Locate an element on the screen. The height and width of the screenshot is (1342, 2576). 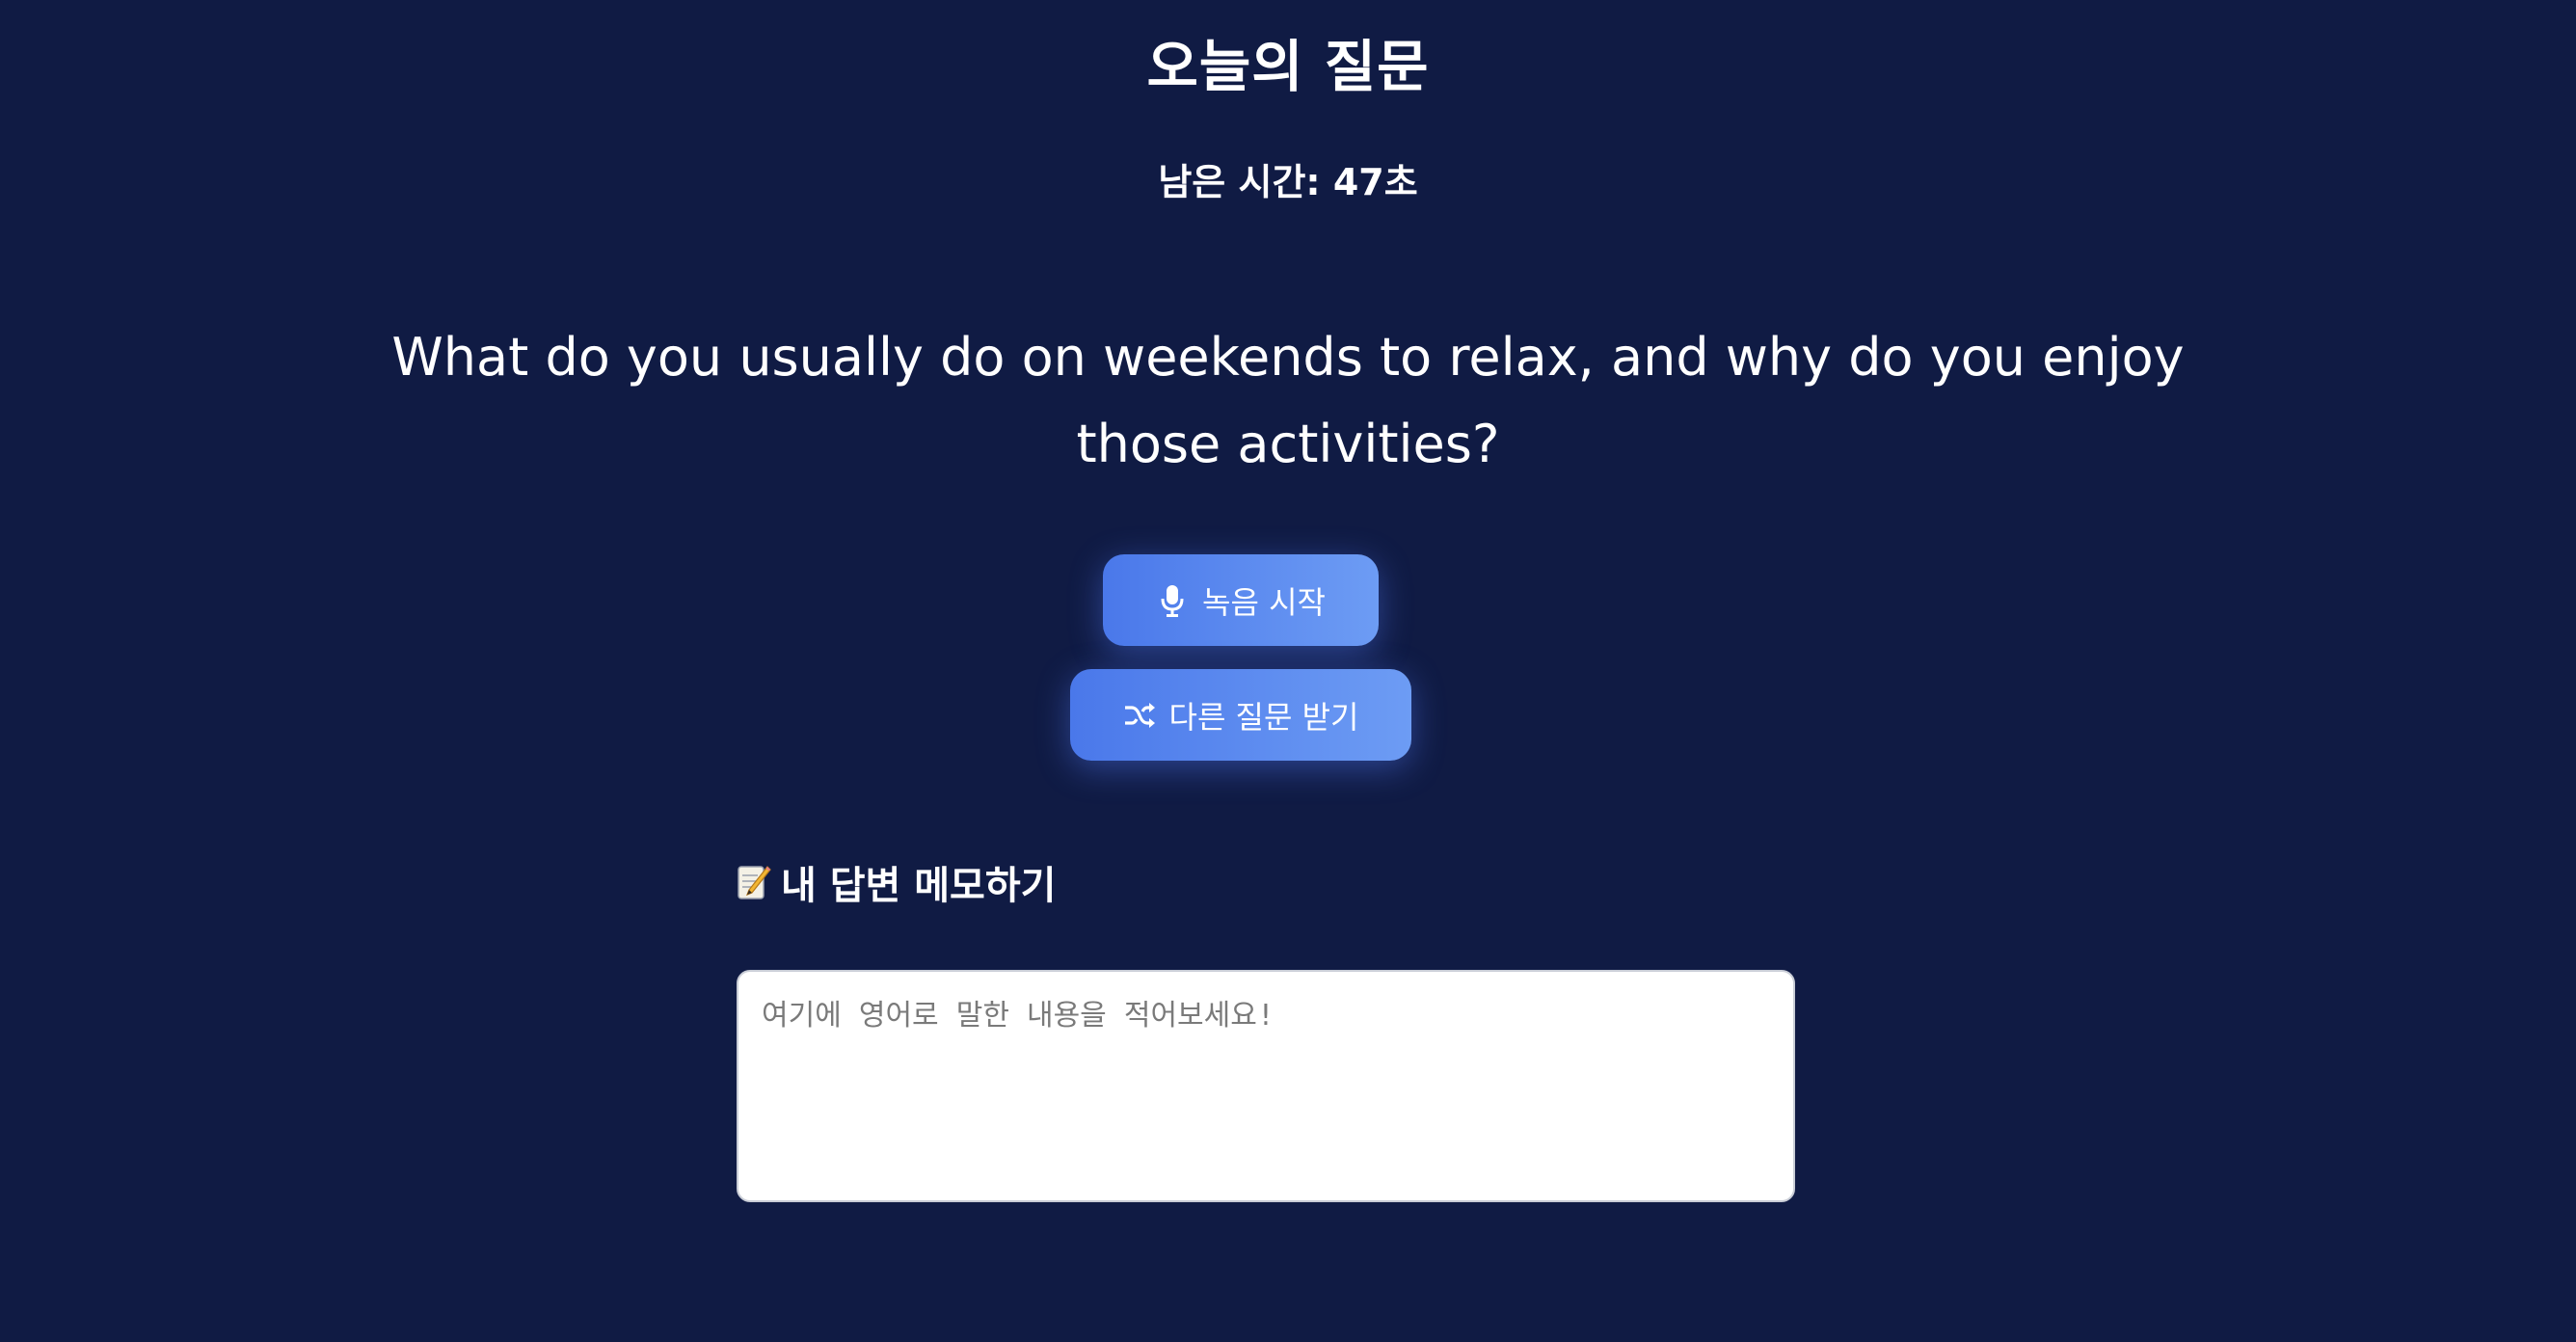
page-title: 오늘의 질문 is located at coordinates (1288, 66).